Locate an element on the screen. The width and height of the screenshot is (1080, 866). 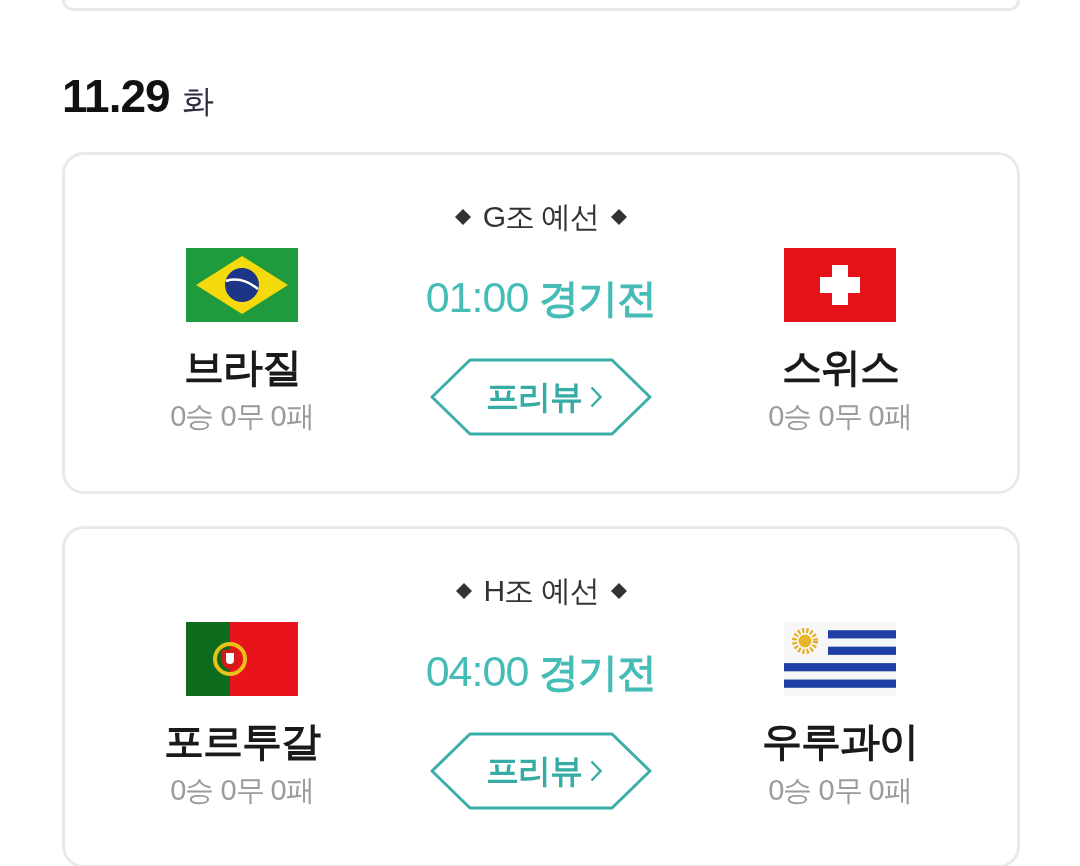
brazil-flag-icon is located at coordinates (242, 285).